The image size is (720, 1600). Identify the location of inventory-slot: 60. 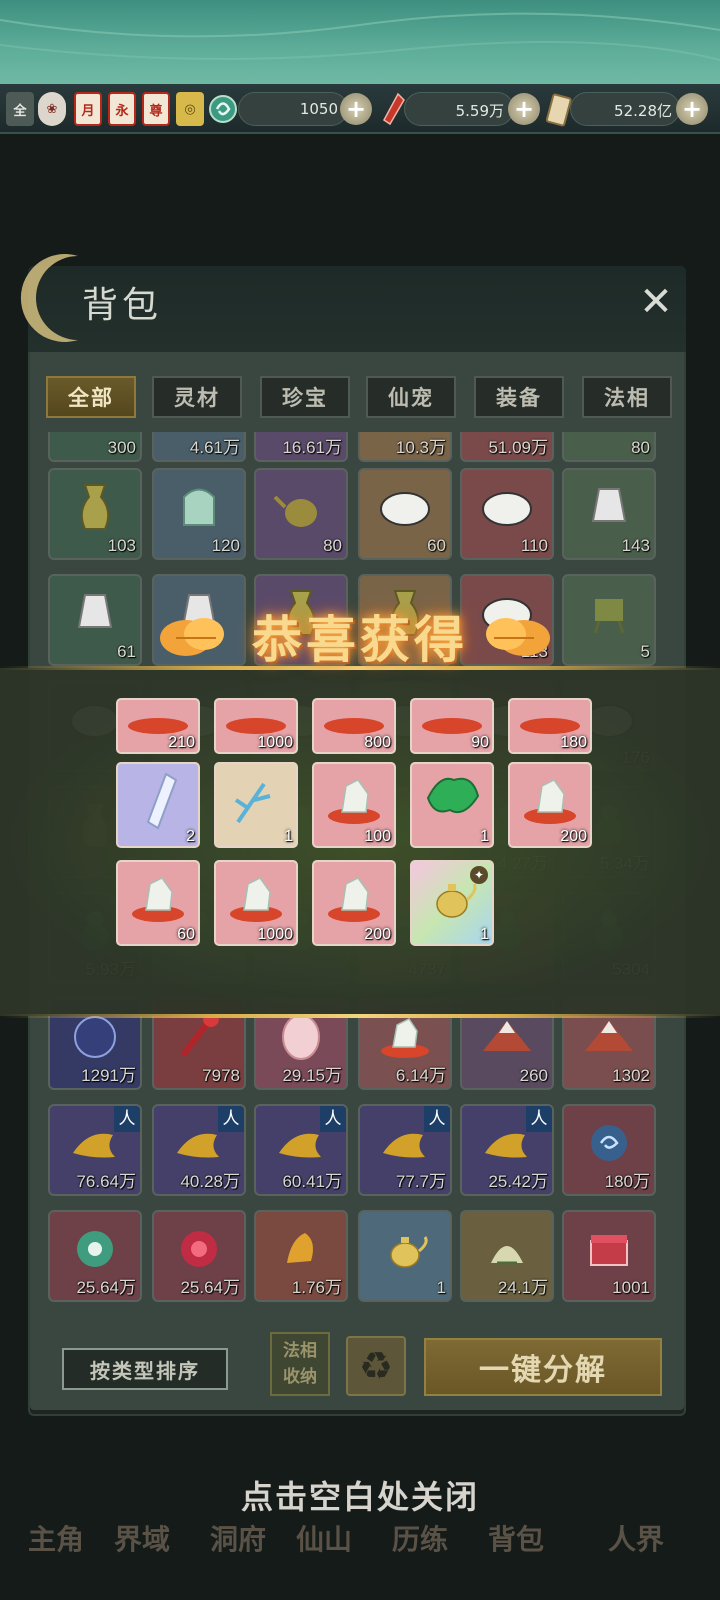
(405, 514).